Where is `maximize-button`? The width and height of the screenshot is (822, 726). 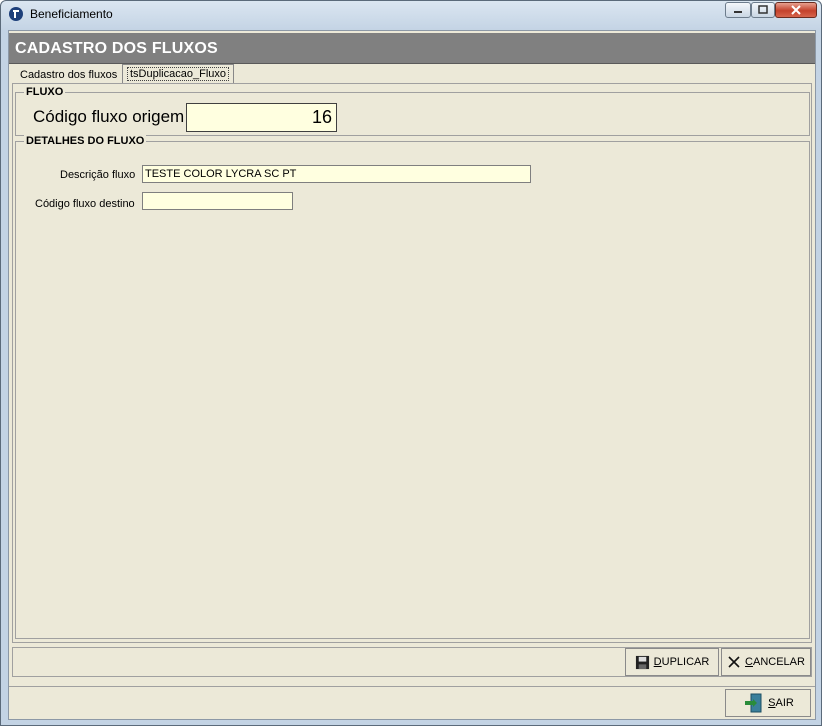
maximize-button is located at coordinates (763, 10).